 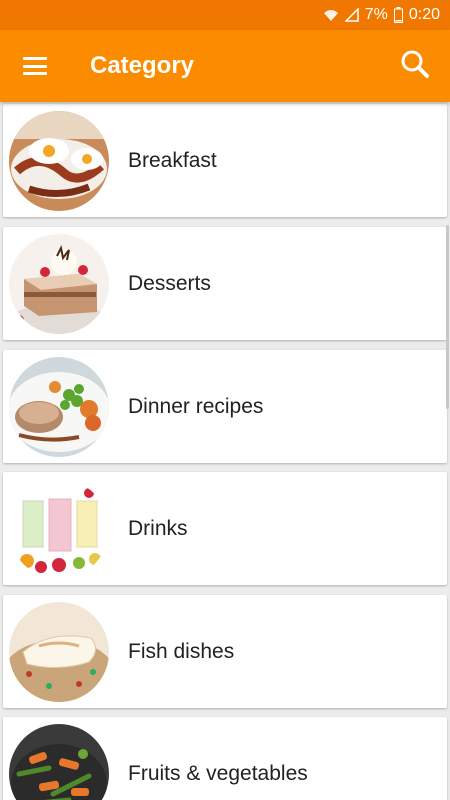 What do you see at coordinates (225, 758) in the screenshot?
I see `category-item-fruits-vegetables: Fruits & vegetables` at bounding box center [225, 758].